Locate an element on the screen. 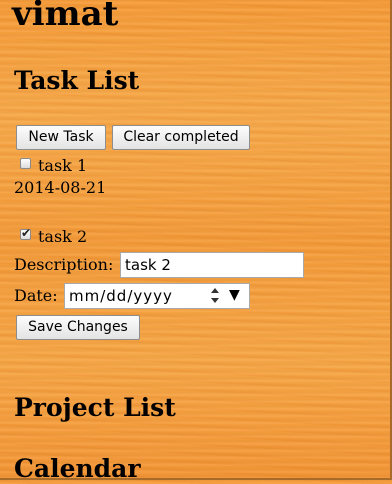  task1-date: 2014-08-21 is located at coordinates (60, 187).